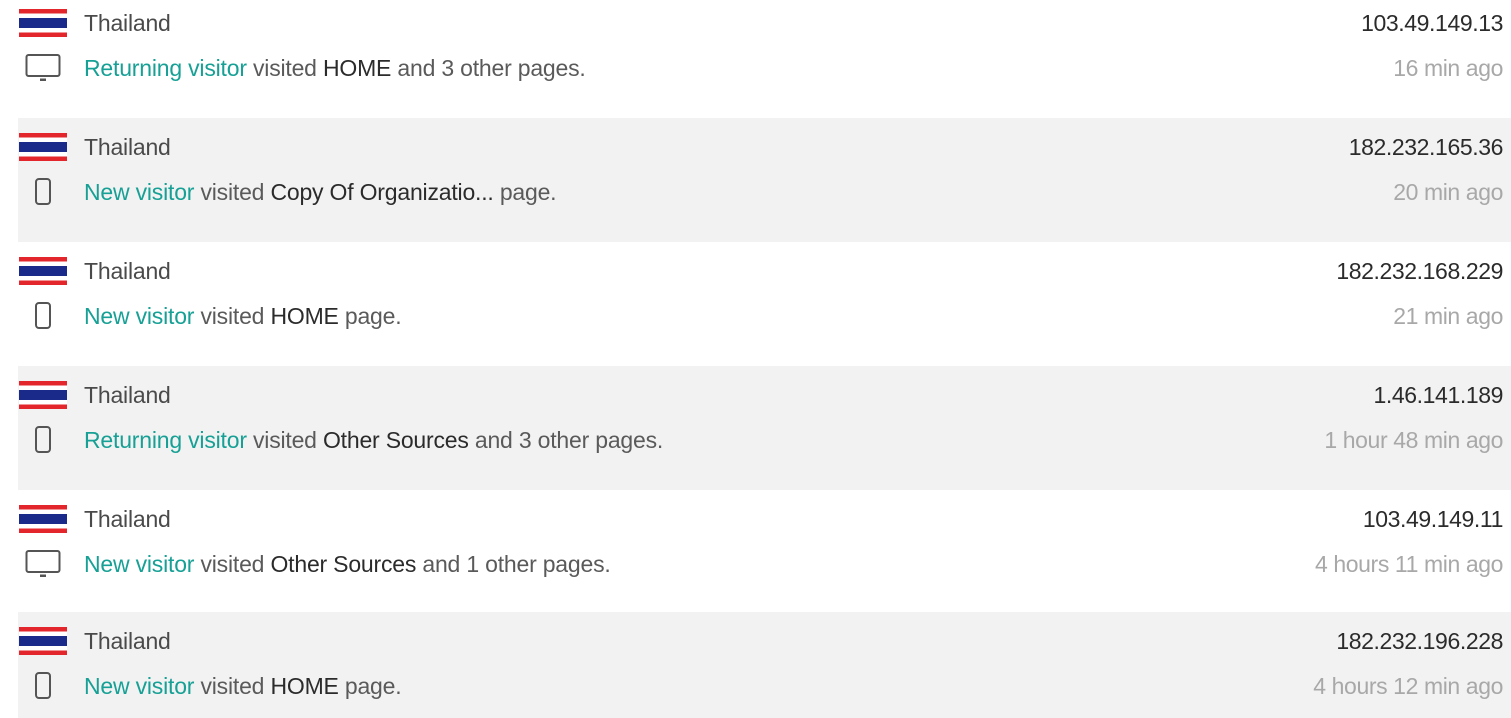 The image size is (1511, 718). What do you see at coordinates (1432, 23) in the screenshot?
I see `ip-address: 103.49.149.13` at bounding box center [1432, 23].